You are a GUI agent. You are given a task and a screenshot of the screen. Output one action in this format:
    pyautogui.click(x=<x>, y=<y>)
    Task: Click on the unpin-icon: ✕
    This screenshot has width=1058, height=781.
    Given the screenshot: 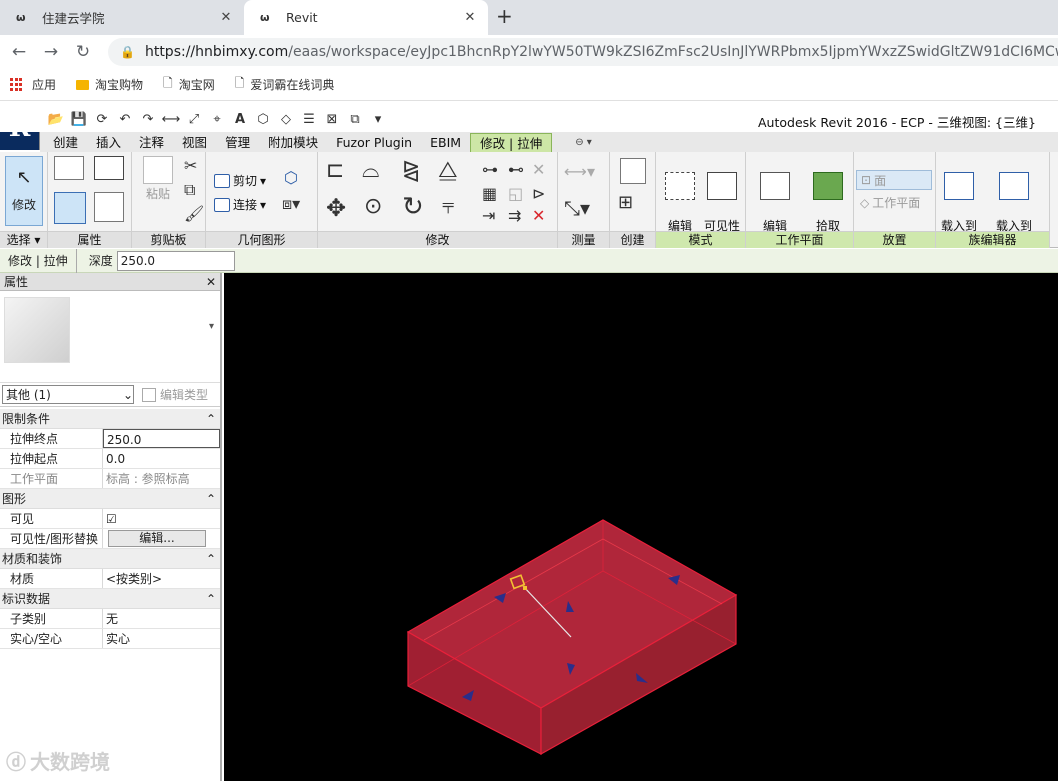 What is the action you would take?
    pyautogui.click(x=538, y=169)
    